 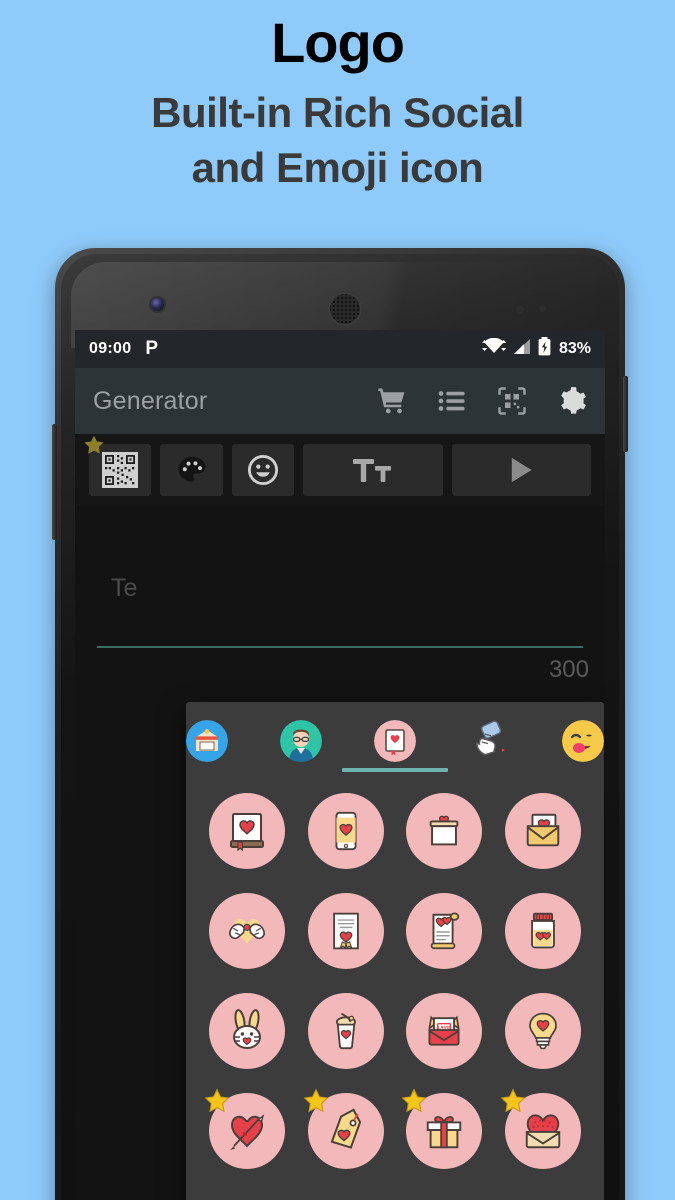 What do you see at coordinates (345, 1128) in the screenshot?
I see `love-tag-icon` at bounding box center [345, 1128].